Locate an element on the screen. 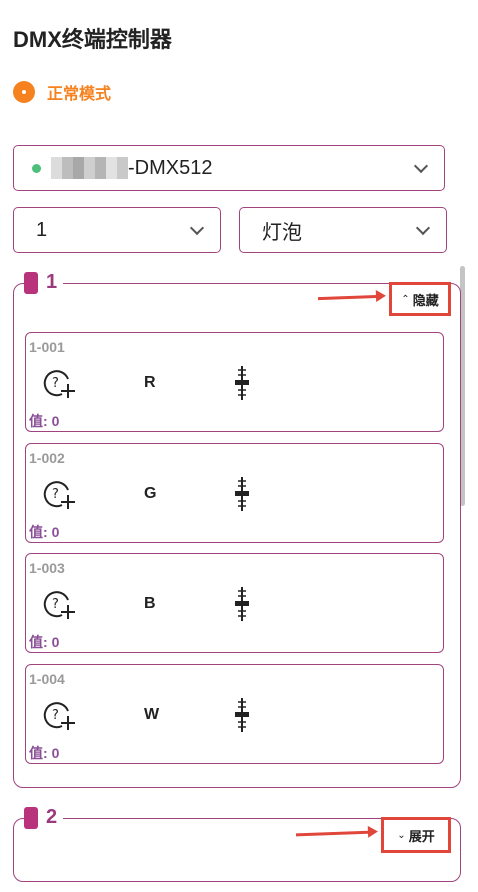 The image size is (478, 892). channel-card: 1-004 ? W 值: 0 is located at coordinates (234, 714).